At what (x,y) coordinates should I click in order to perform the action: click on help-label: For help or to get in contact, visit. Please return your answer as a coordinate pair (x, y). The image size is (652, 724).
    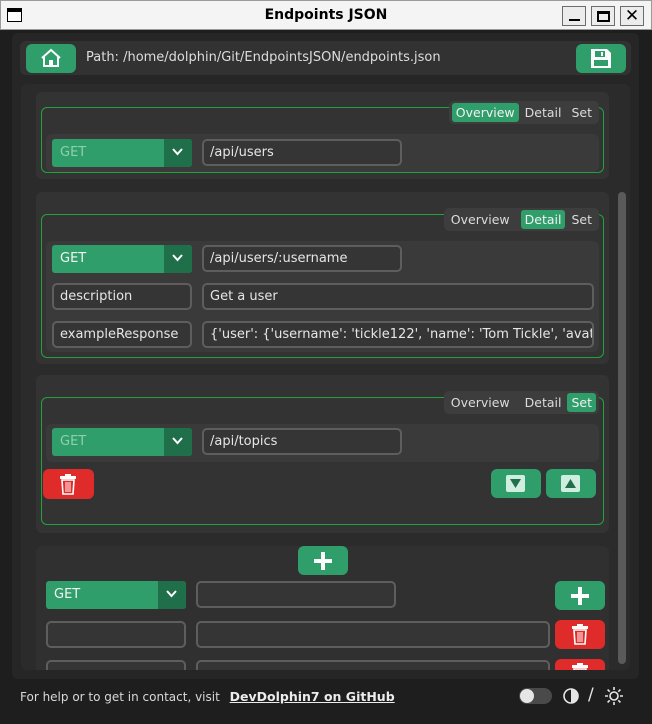
    Looking at the image, I should click on (120, 697).